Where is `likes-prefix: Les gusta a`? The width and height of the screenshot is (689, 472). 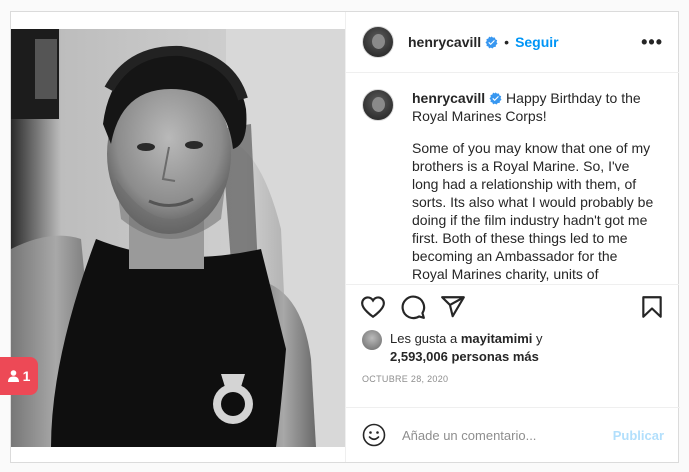
likes-prefix: Les gusta a is located at coordinates (424, 338).